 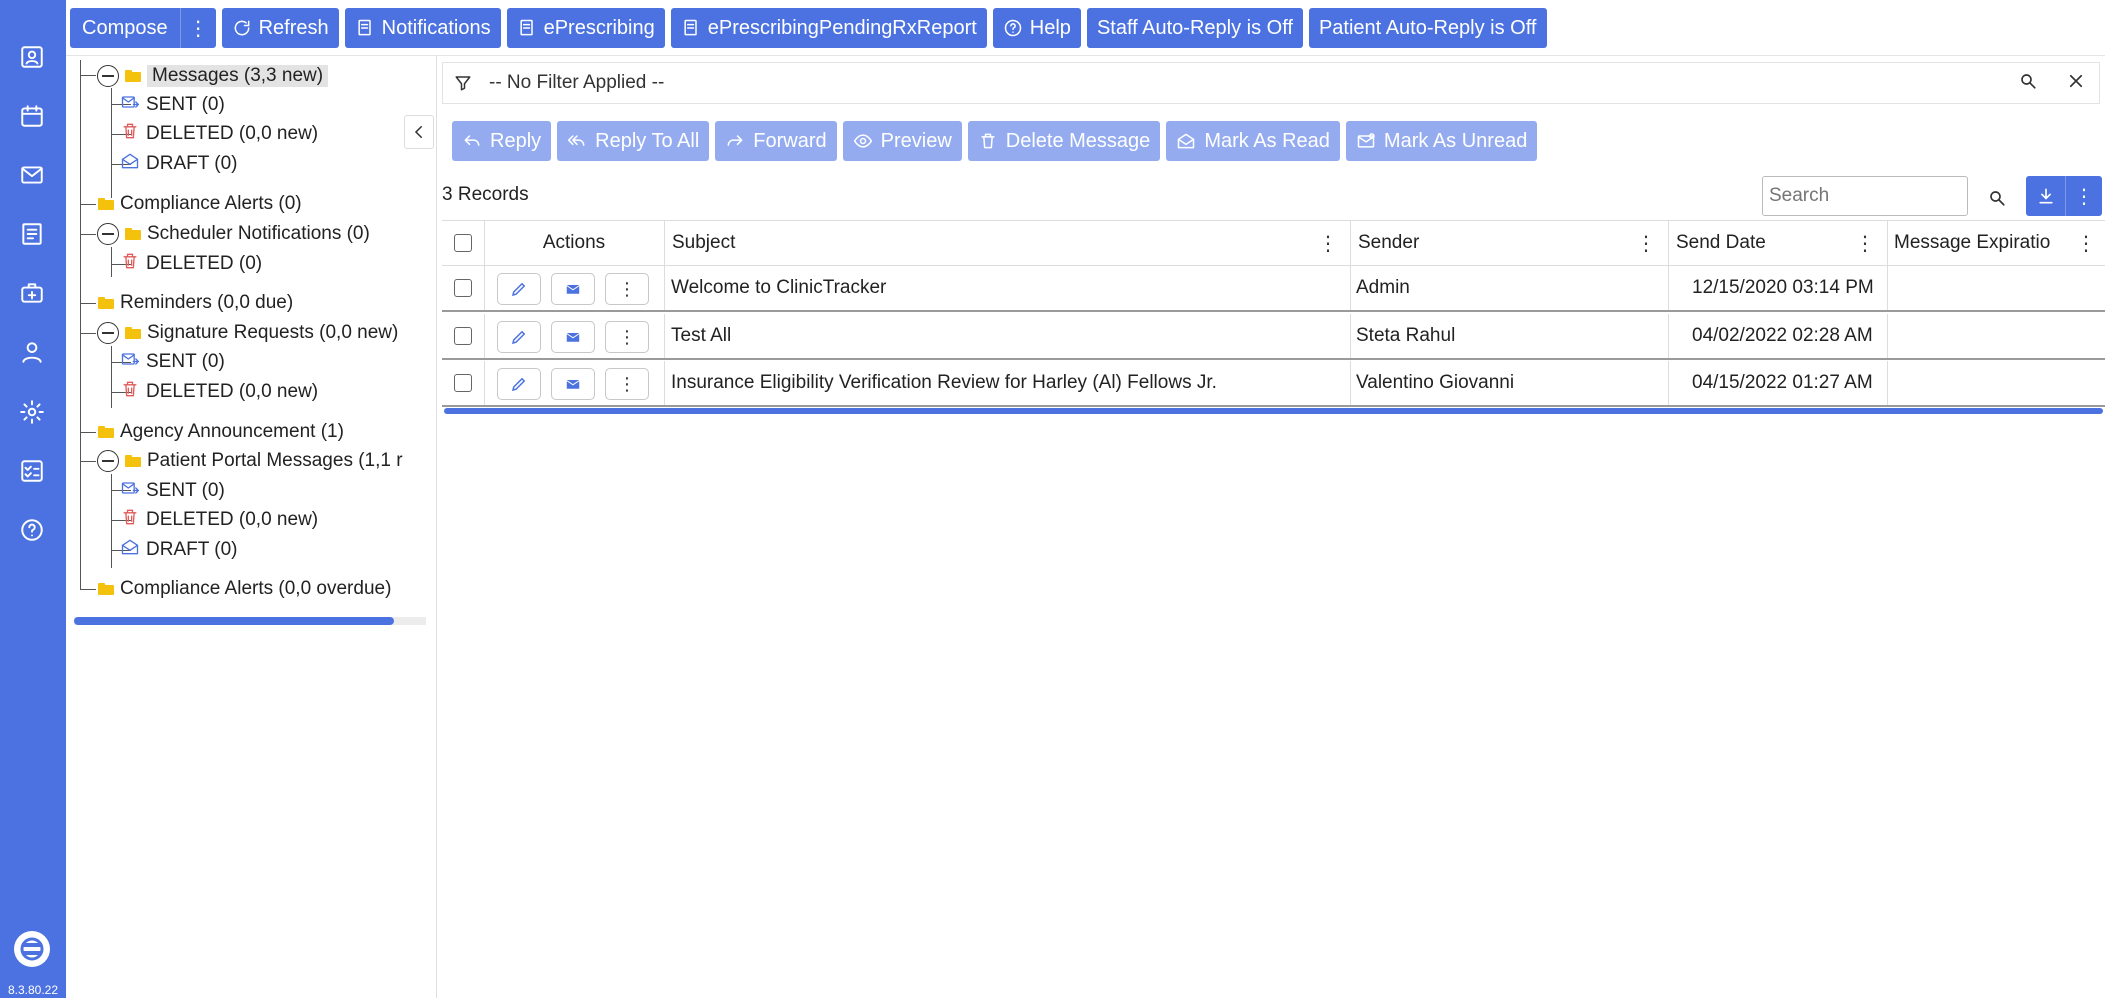 I want to click on header-subject: Subject, so click(x=922, y=243).